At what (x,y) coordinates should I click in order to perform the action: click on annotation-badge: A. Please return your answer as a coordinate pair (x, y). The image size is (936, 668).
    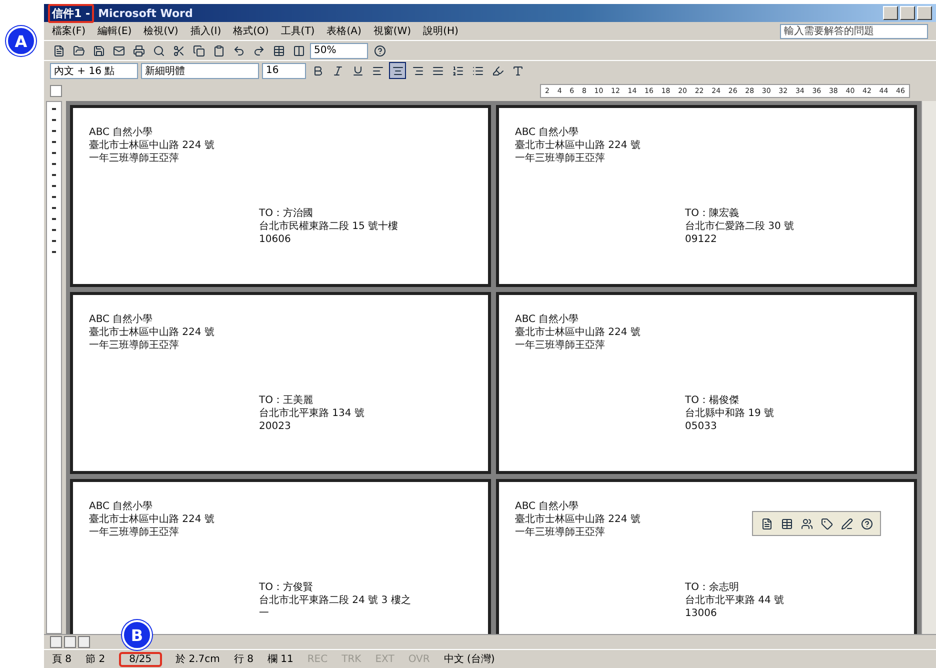
    Looking at the image, I should click on (21, 41).